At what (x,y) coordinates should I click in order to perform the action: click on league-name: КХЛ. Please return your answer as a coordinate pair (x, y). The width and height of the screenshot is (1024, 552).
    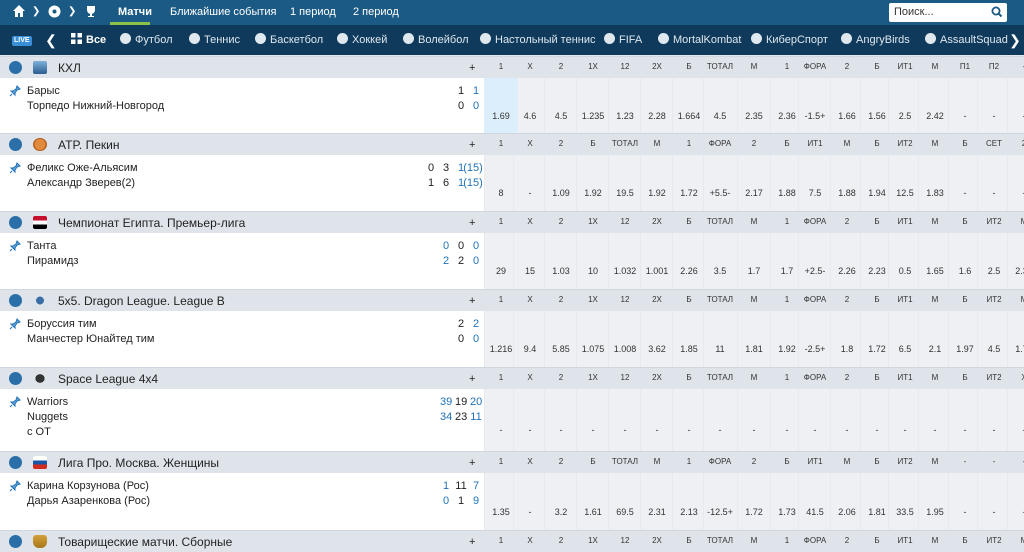
    Looking at the image, I should click on (69, 68).